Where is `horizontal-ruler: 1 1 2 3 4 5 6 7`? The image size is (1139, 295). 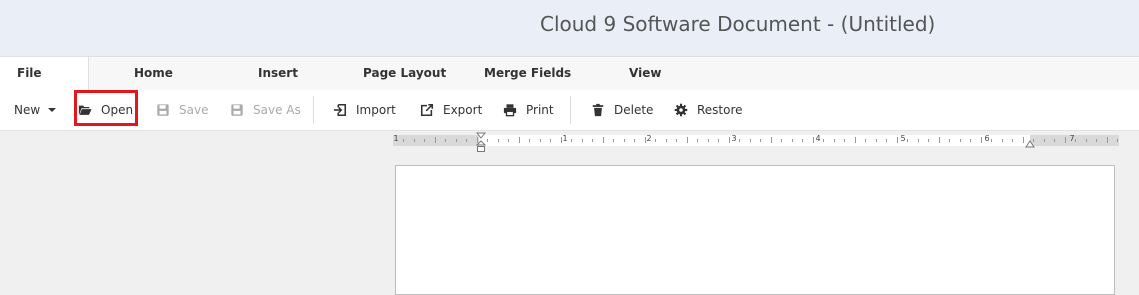 horizontal-ruler: 1 1 2 3 4 5 6 7 is located at coordinates (756, 140).